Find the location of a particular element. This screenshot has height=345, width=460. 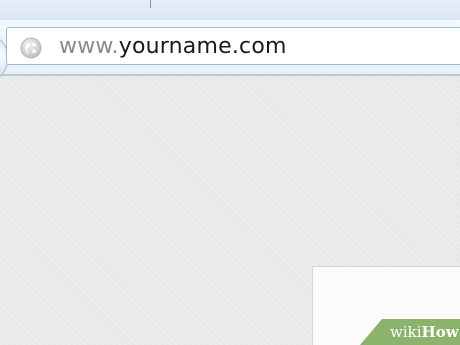

tab-separator is located at coordinates (150, 4).